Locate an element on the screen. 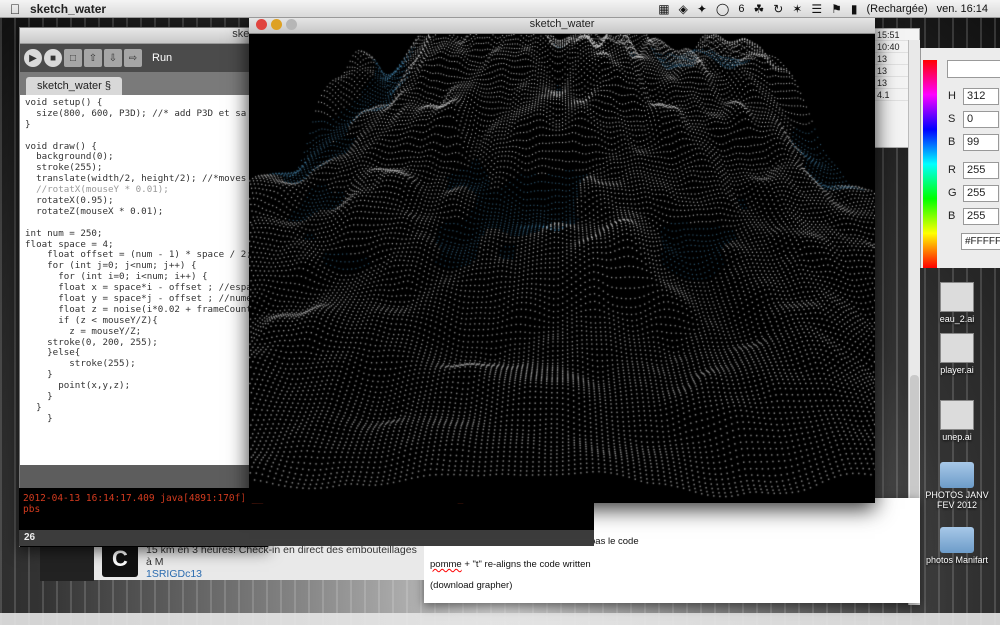 The image size is (1000, 625). twitter-icon: ✦ is located at coordinates (702, 9).